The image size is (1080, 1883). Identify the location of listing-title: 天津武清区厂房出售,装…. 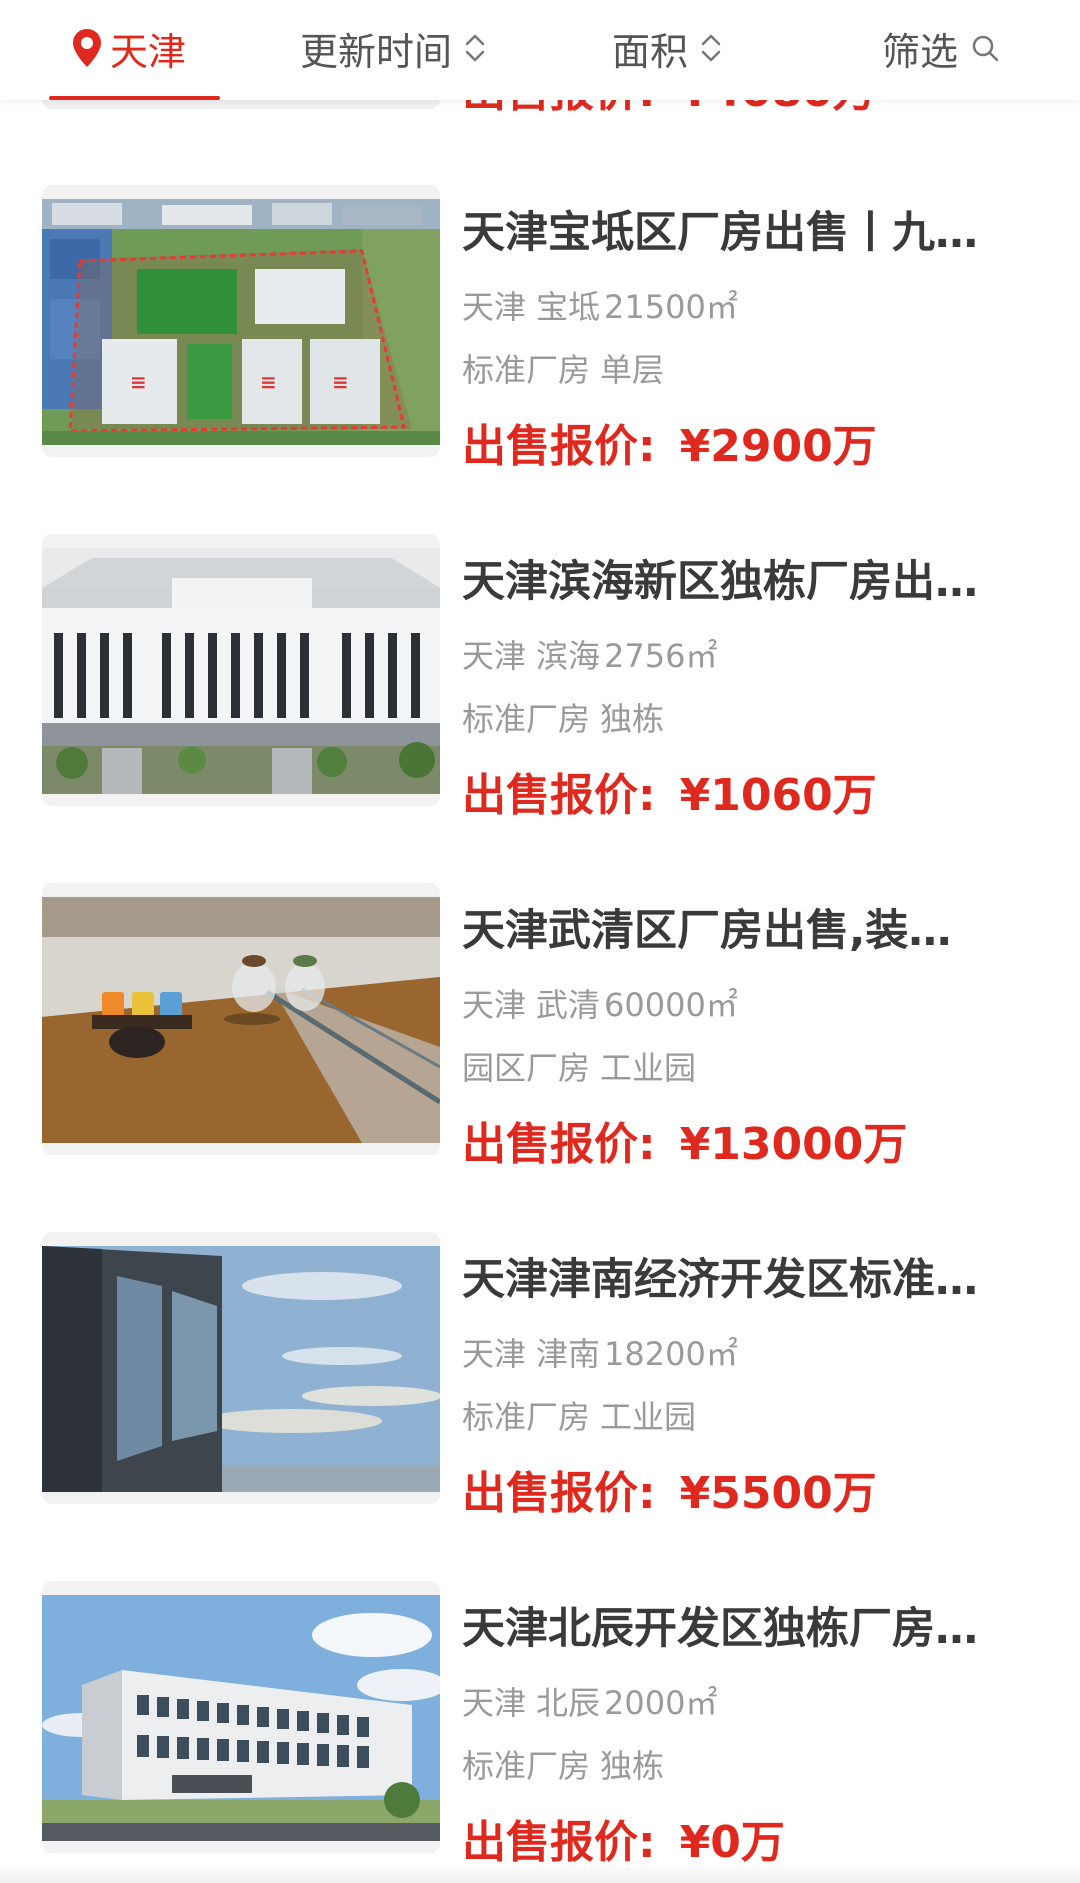
(732, 931).